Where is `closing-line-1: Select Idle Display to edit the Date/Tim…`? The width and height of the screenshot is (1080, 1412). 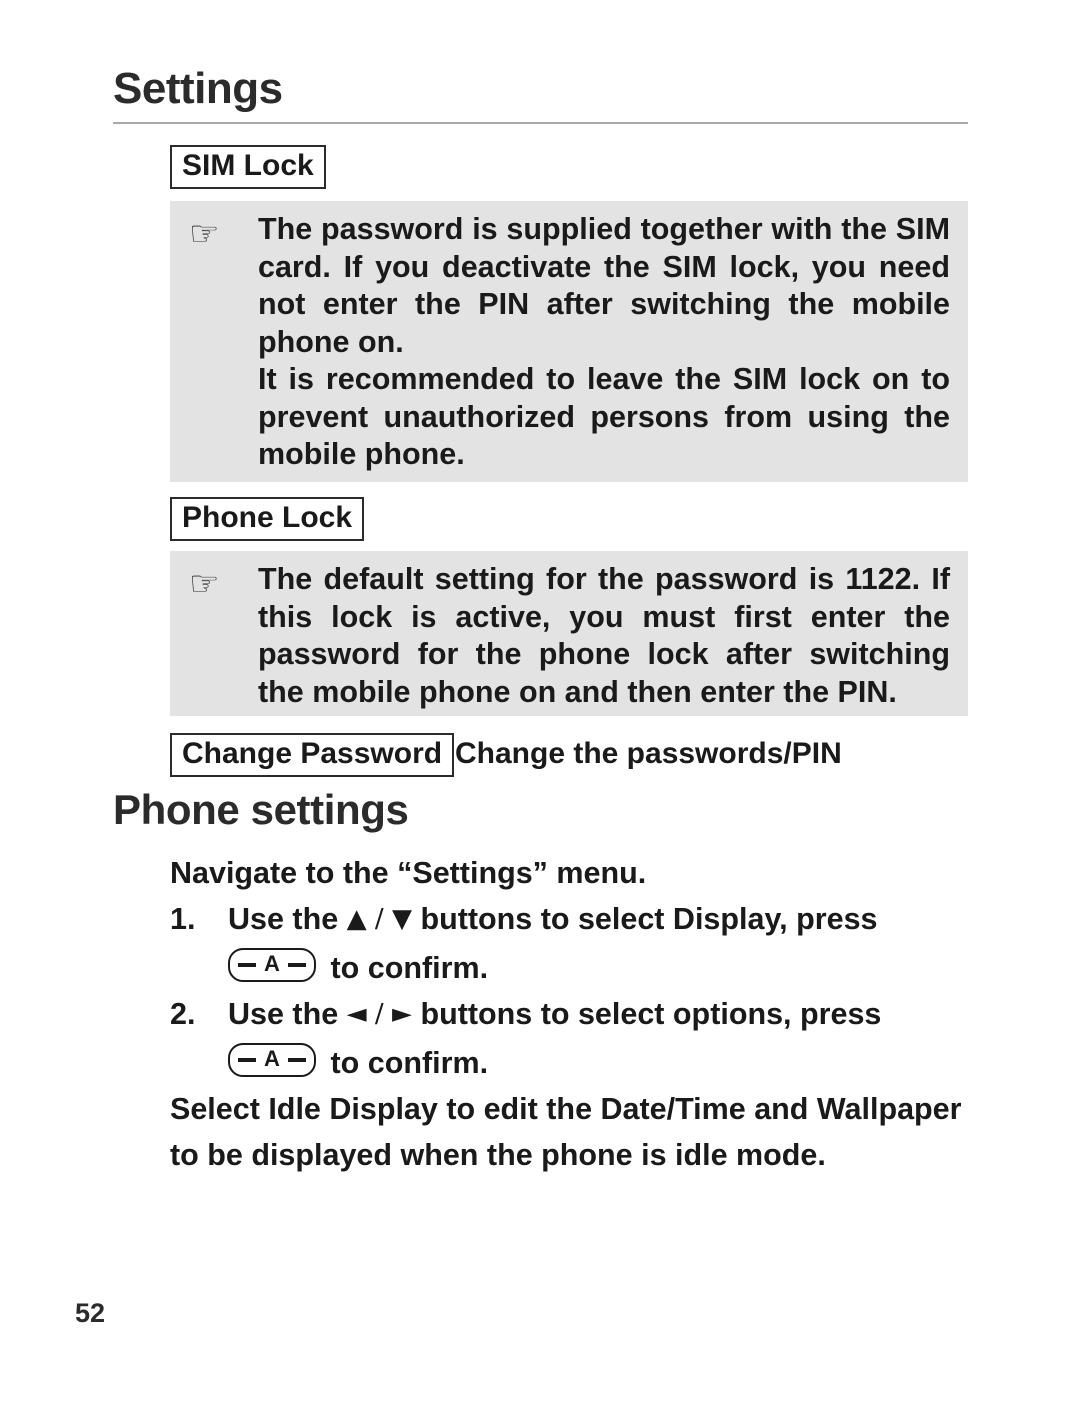
closing-line-1: Select Idle Display to edit the Date/Tim… is located at coordinates (566, 1109).